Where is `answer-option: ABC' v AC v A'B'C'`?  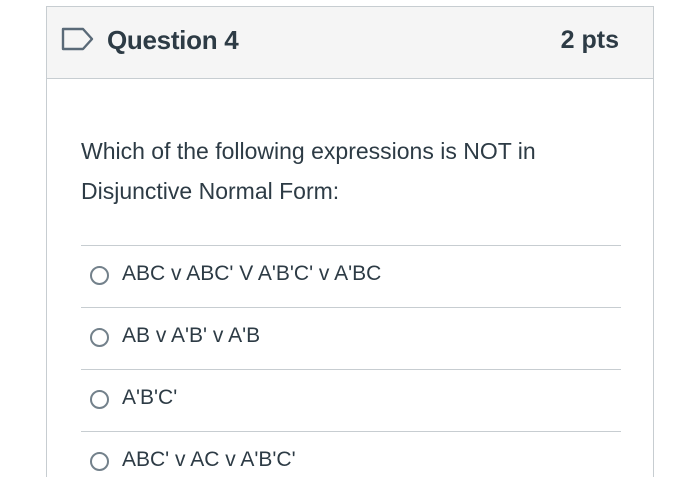
answer-option: ABC' v AC v A'B'C' is located at coordinates (351, 454).